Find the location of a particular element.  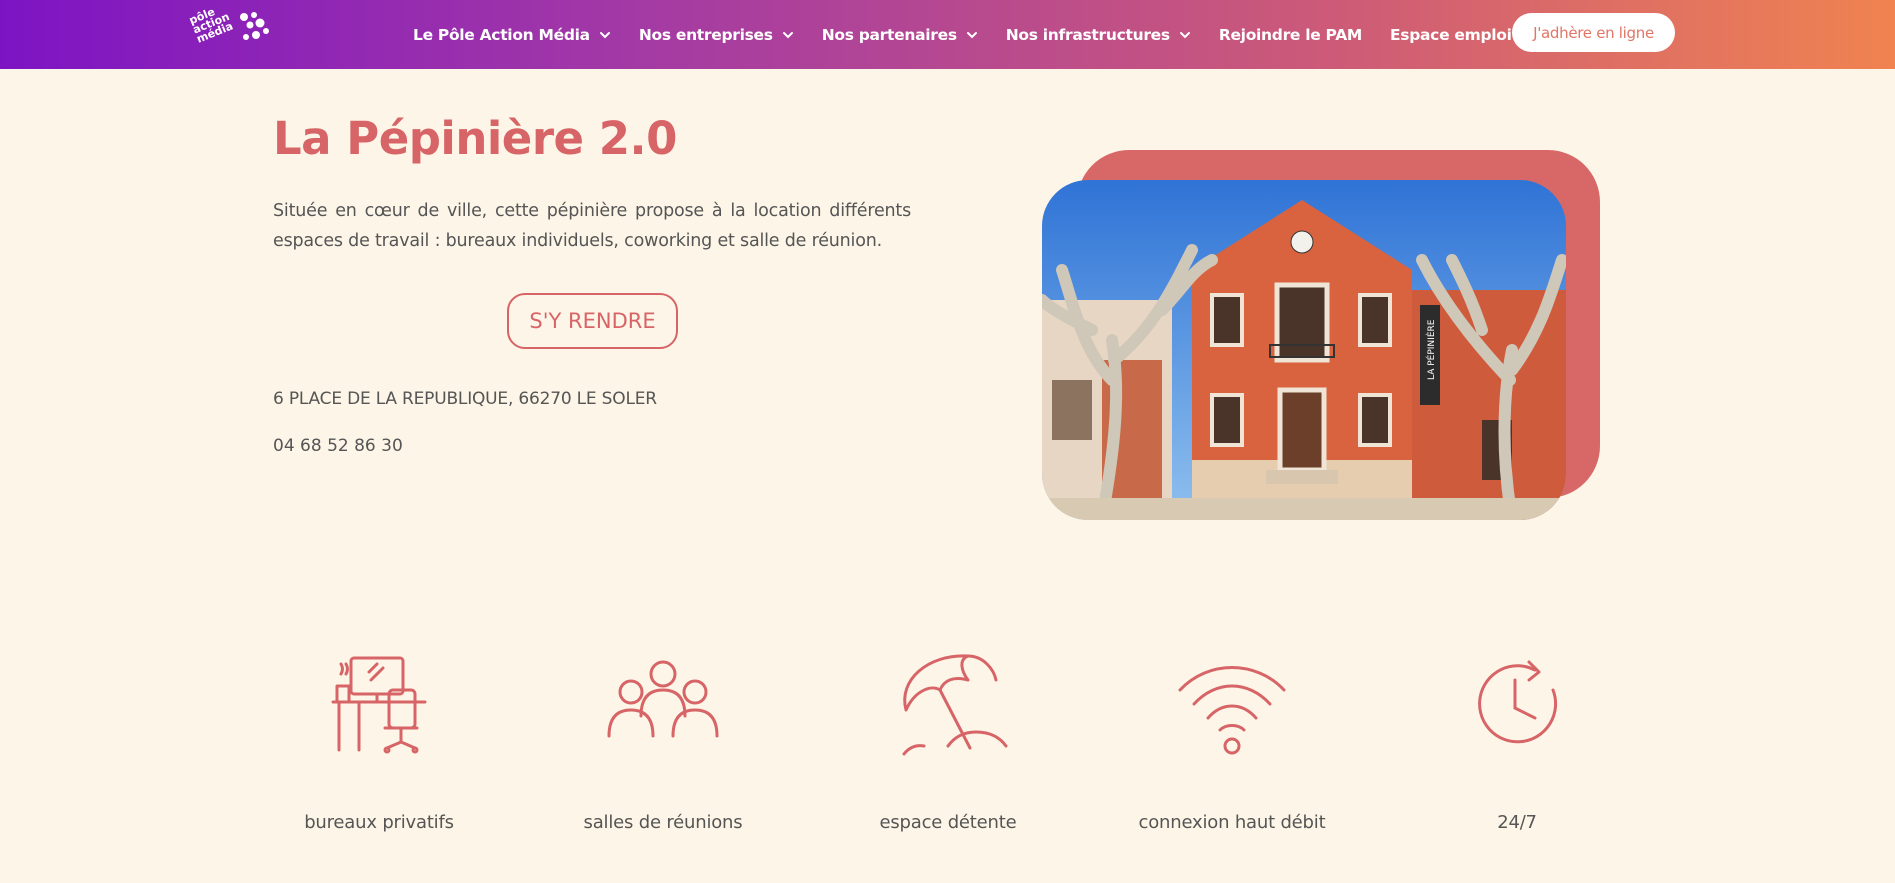

join-online-button: J'adhère en ligne is located at coordinates (1593, 32).